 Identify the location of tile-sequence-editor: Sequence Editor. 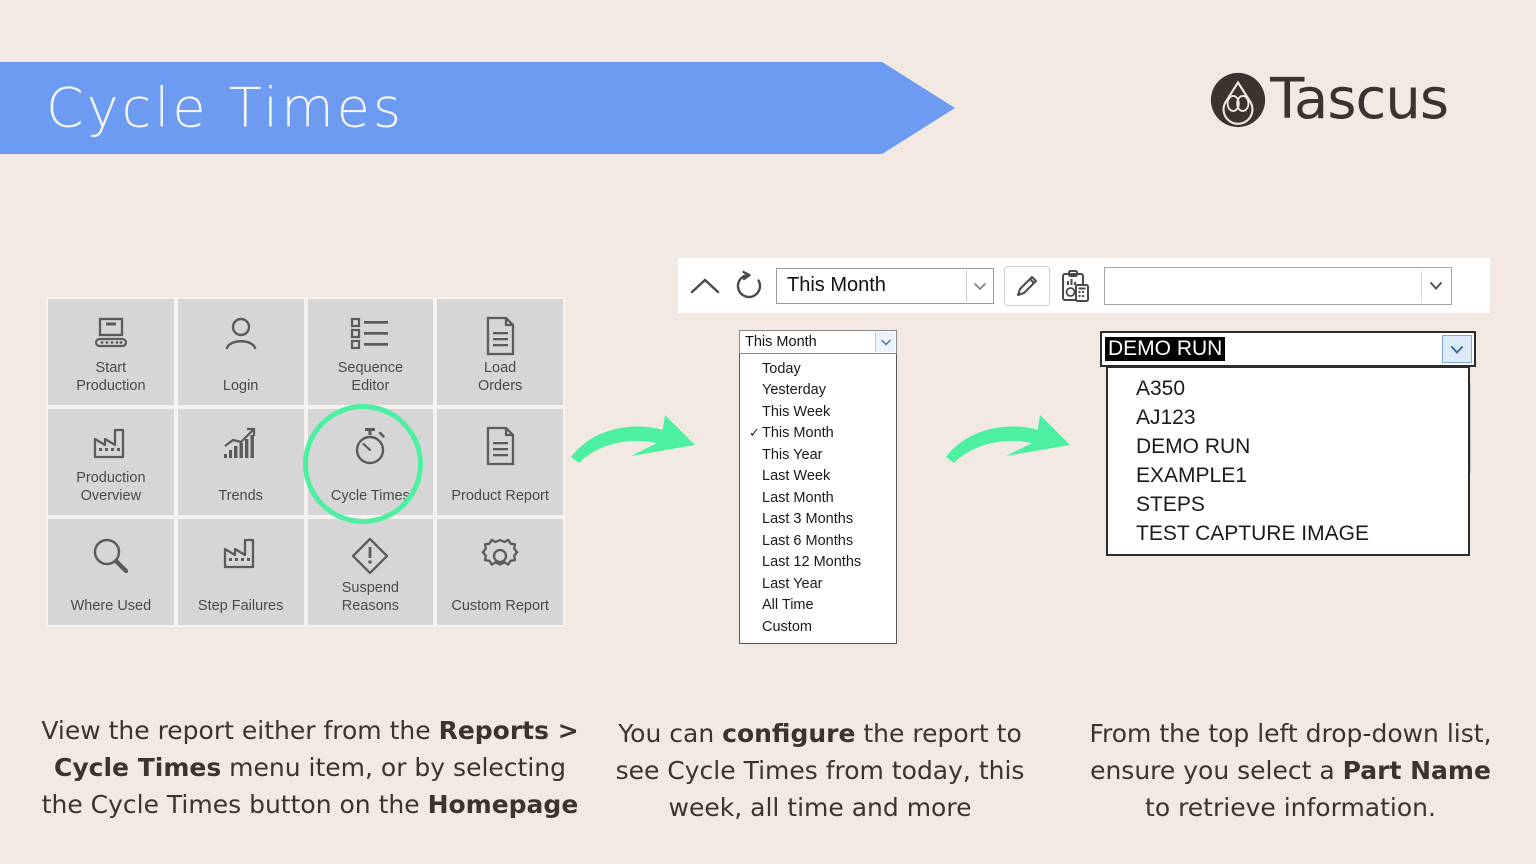
(370, 352).